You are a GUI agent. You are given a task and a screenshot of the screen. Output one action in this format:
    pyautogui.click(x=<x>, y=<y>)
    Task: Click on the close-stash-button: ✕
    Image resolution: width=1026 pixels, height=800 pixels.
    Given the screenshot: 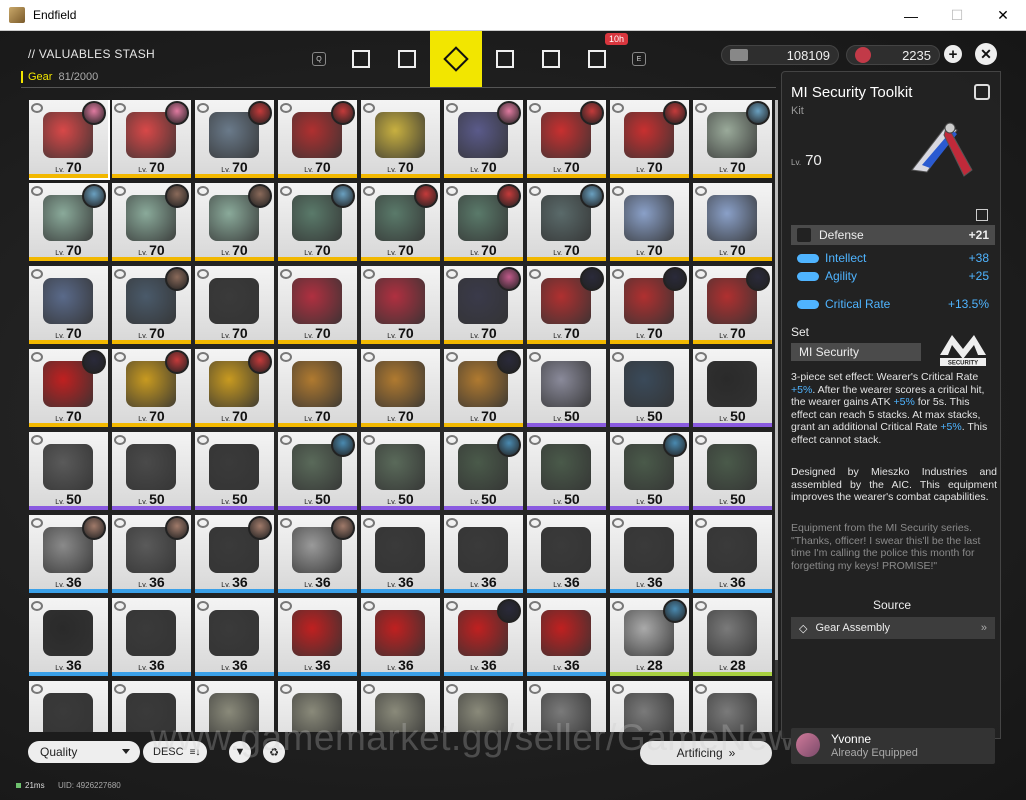 What is the action you would take?
    pyautogui.click(x=986, y=54)
    